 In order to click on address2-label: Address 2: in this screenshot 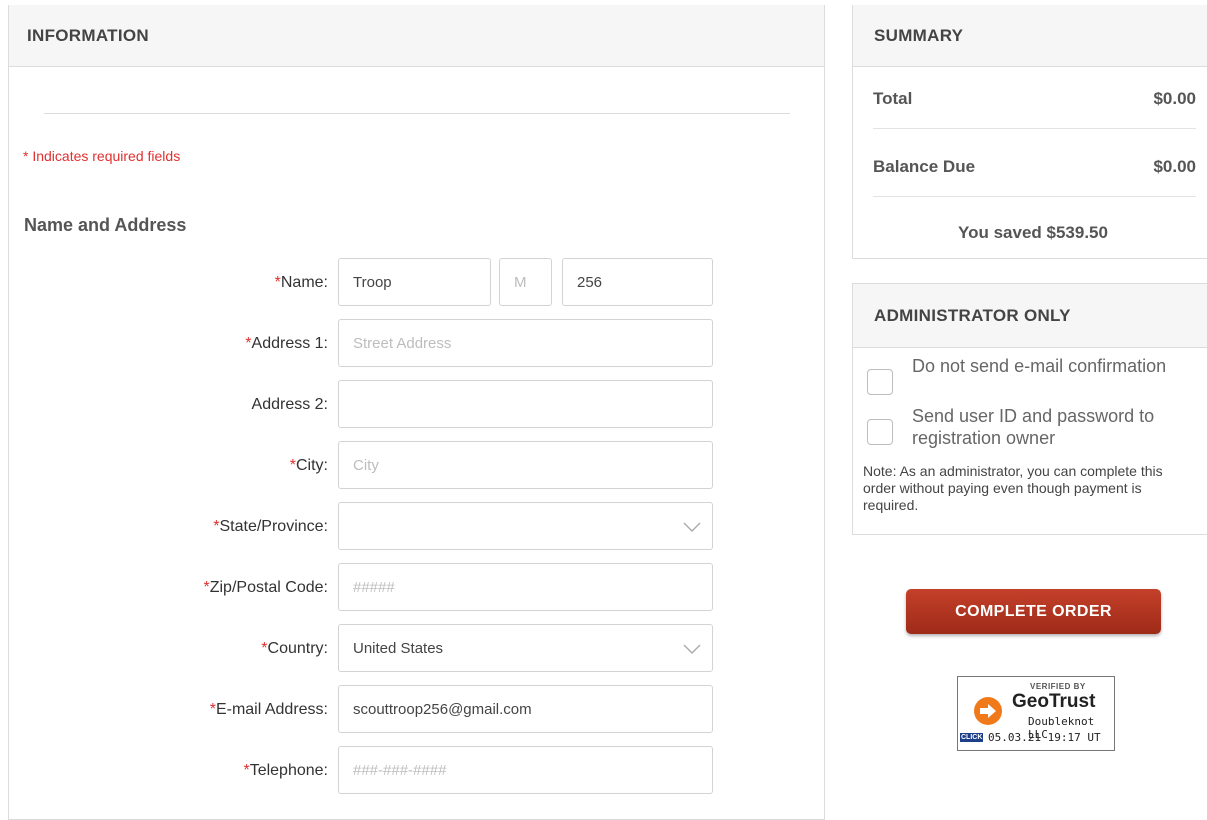, I will do `click(289, 404)`.